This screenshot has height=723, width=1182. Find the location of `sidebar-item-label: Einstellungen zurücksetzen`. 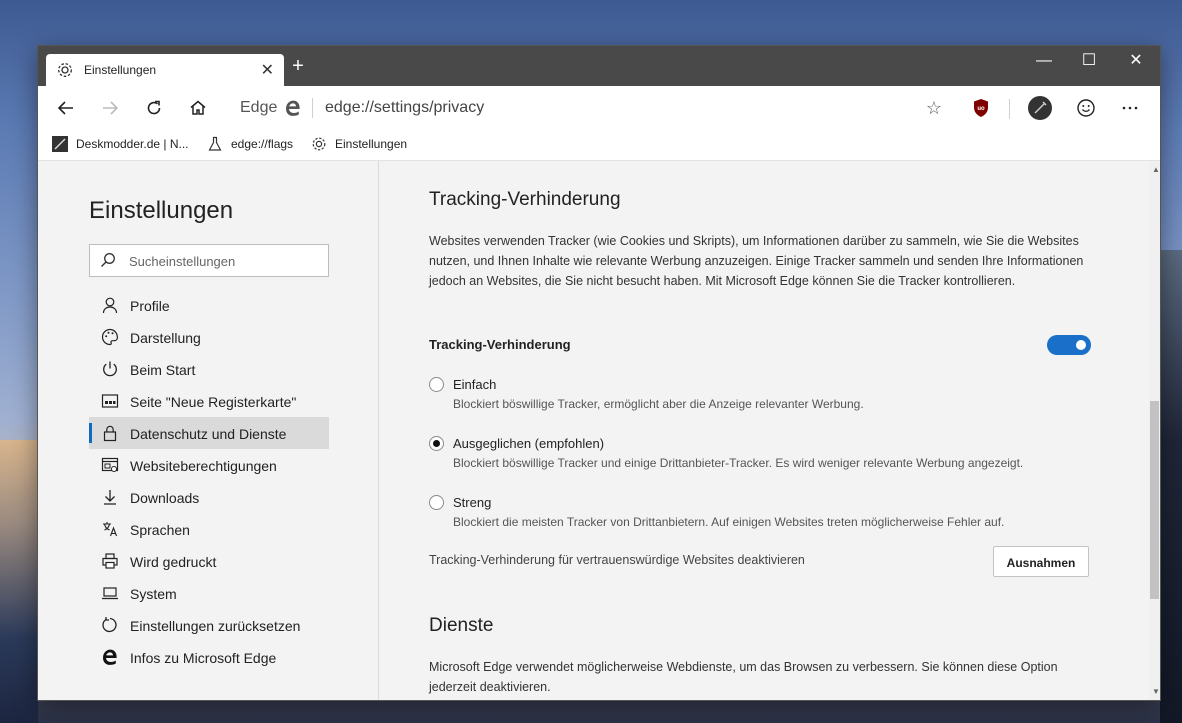

sidebar-item-label: Einstellungen zurücksetzen is located at coordinates (215, 626).